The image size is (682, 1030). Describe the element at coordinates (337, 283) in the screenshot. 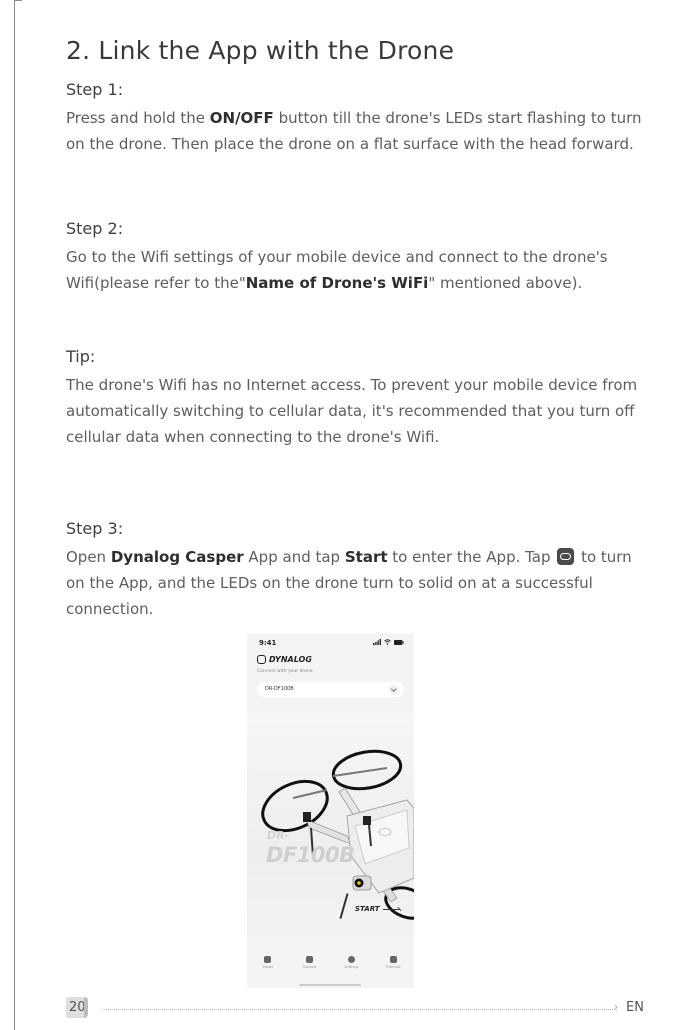

I see `drone-wifi-name-label: Name of Drone's WiFi` at that location.